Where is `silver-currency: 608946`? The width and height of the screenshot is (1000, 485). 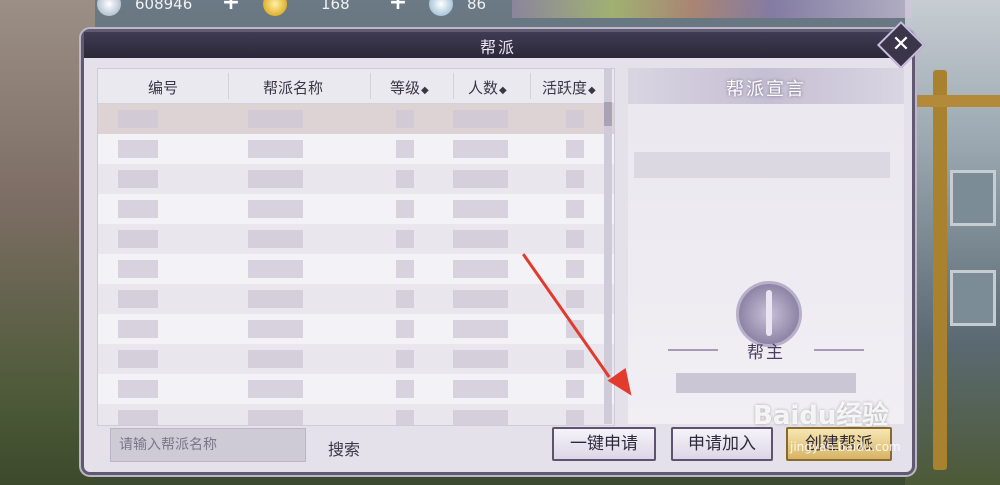
silver-currency: 608946 is located at coordinates (144, 8).